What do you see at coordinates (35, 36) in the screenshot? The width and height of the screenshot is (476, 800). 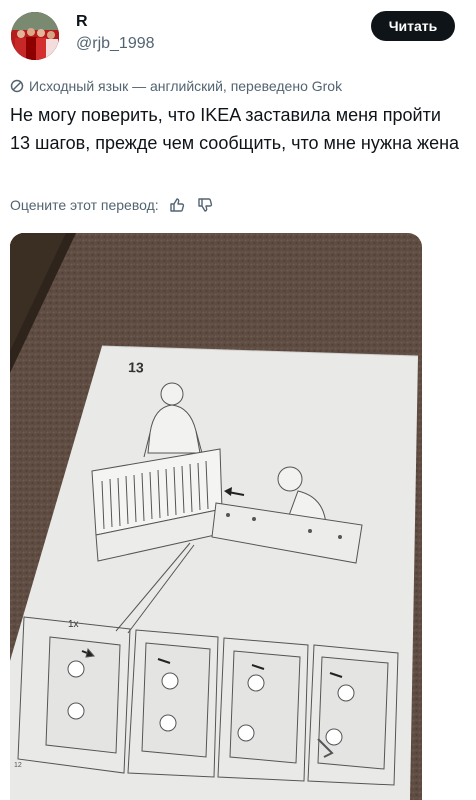 I see `avatar` at bounding box center [35, 36].